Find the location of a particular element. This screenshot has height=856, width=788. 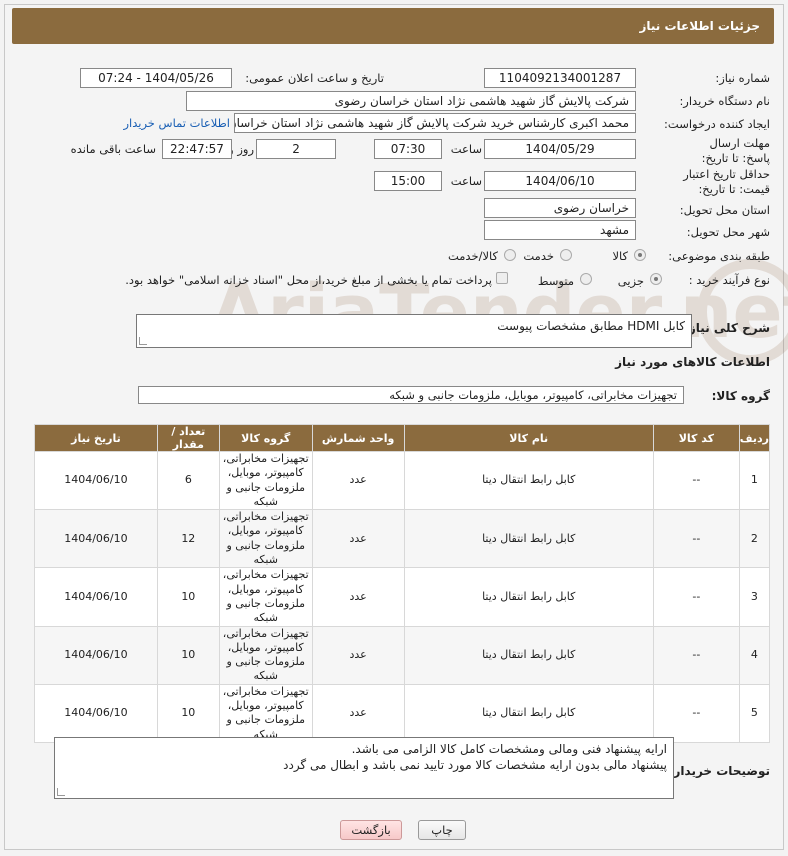

province-field: خراسان رضوی is located at coordinates (560, 208).